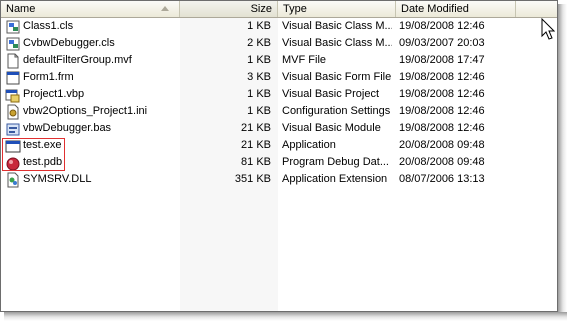 The height and width of the screenshot is (321, 567). I want to click on file-name: Class1.cls, so click(48, 26).